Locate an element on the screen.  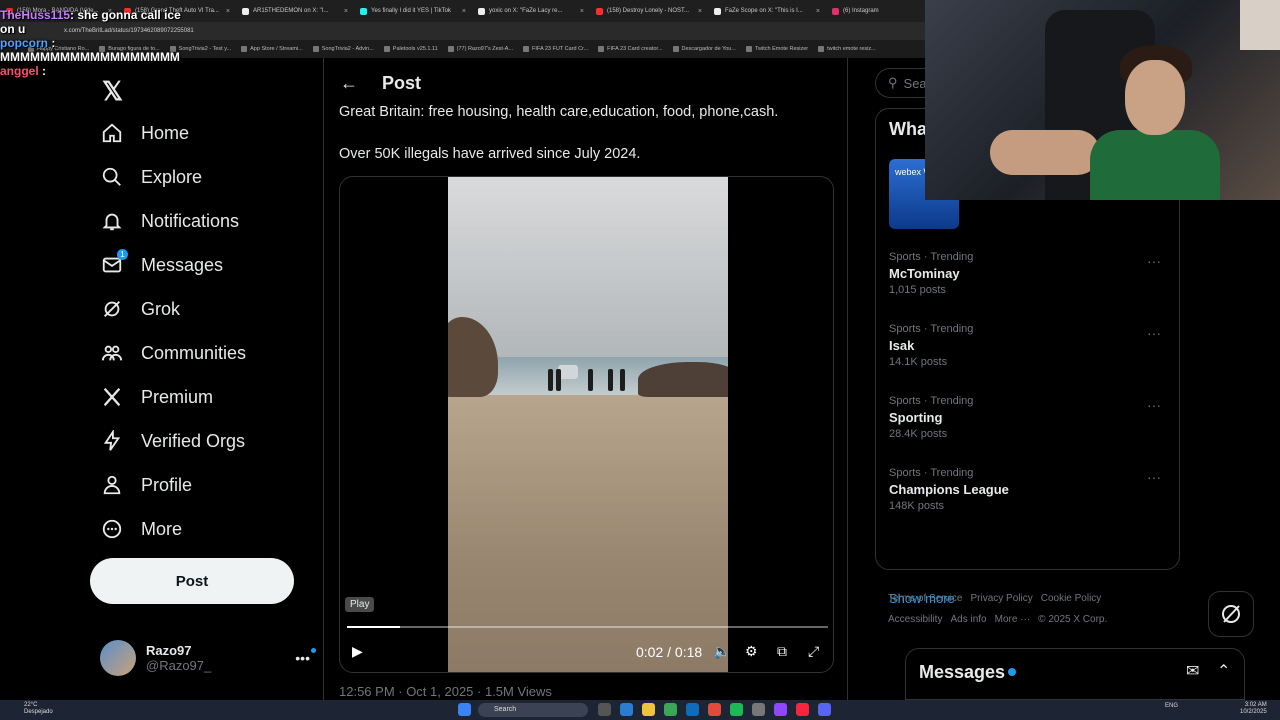
edge-icon is located at coordinates (626, 709).